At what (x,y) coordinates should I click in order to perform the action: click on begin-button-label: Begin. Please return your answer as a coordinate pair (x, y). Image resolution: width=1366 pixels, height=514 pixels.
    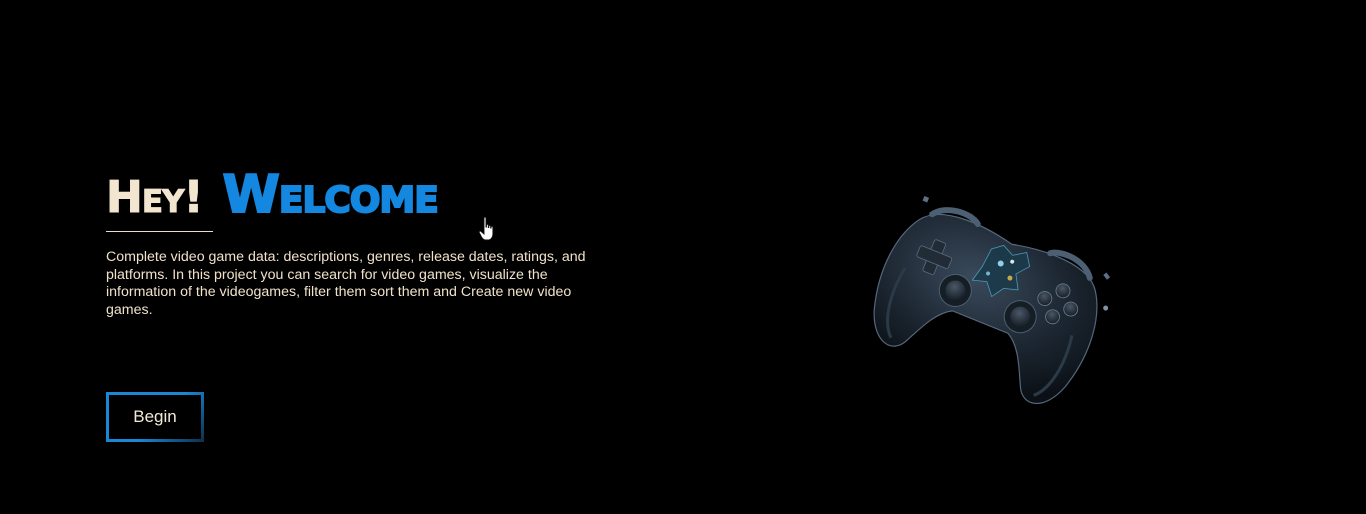
    Looking at the image, I should click on (155, 416).